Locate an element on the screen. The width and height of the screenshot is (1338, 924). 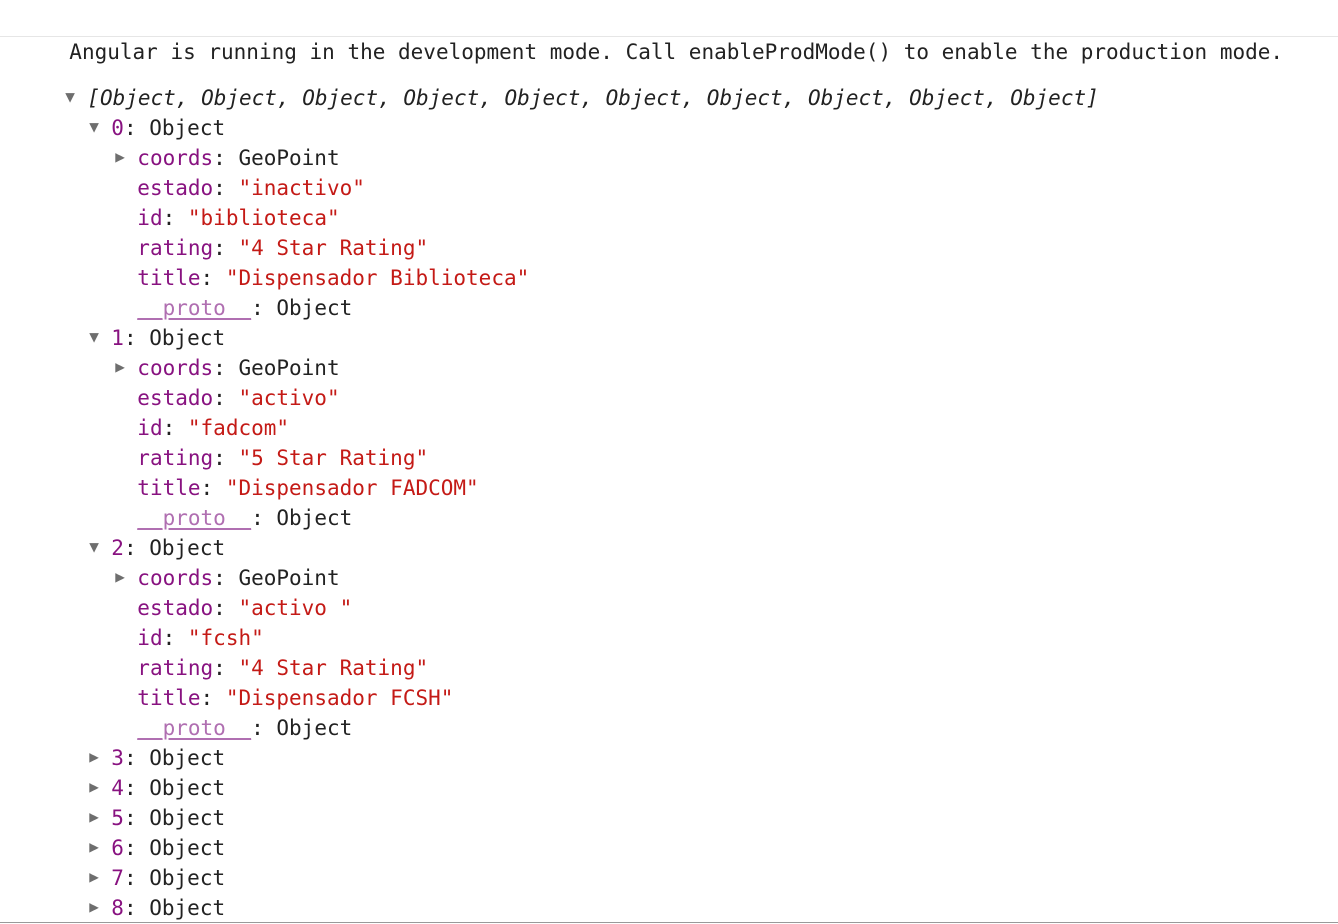
prop-estado: estado: "activo " is located at coordinates (245, 608).